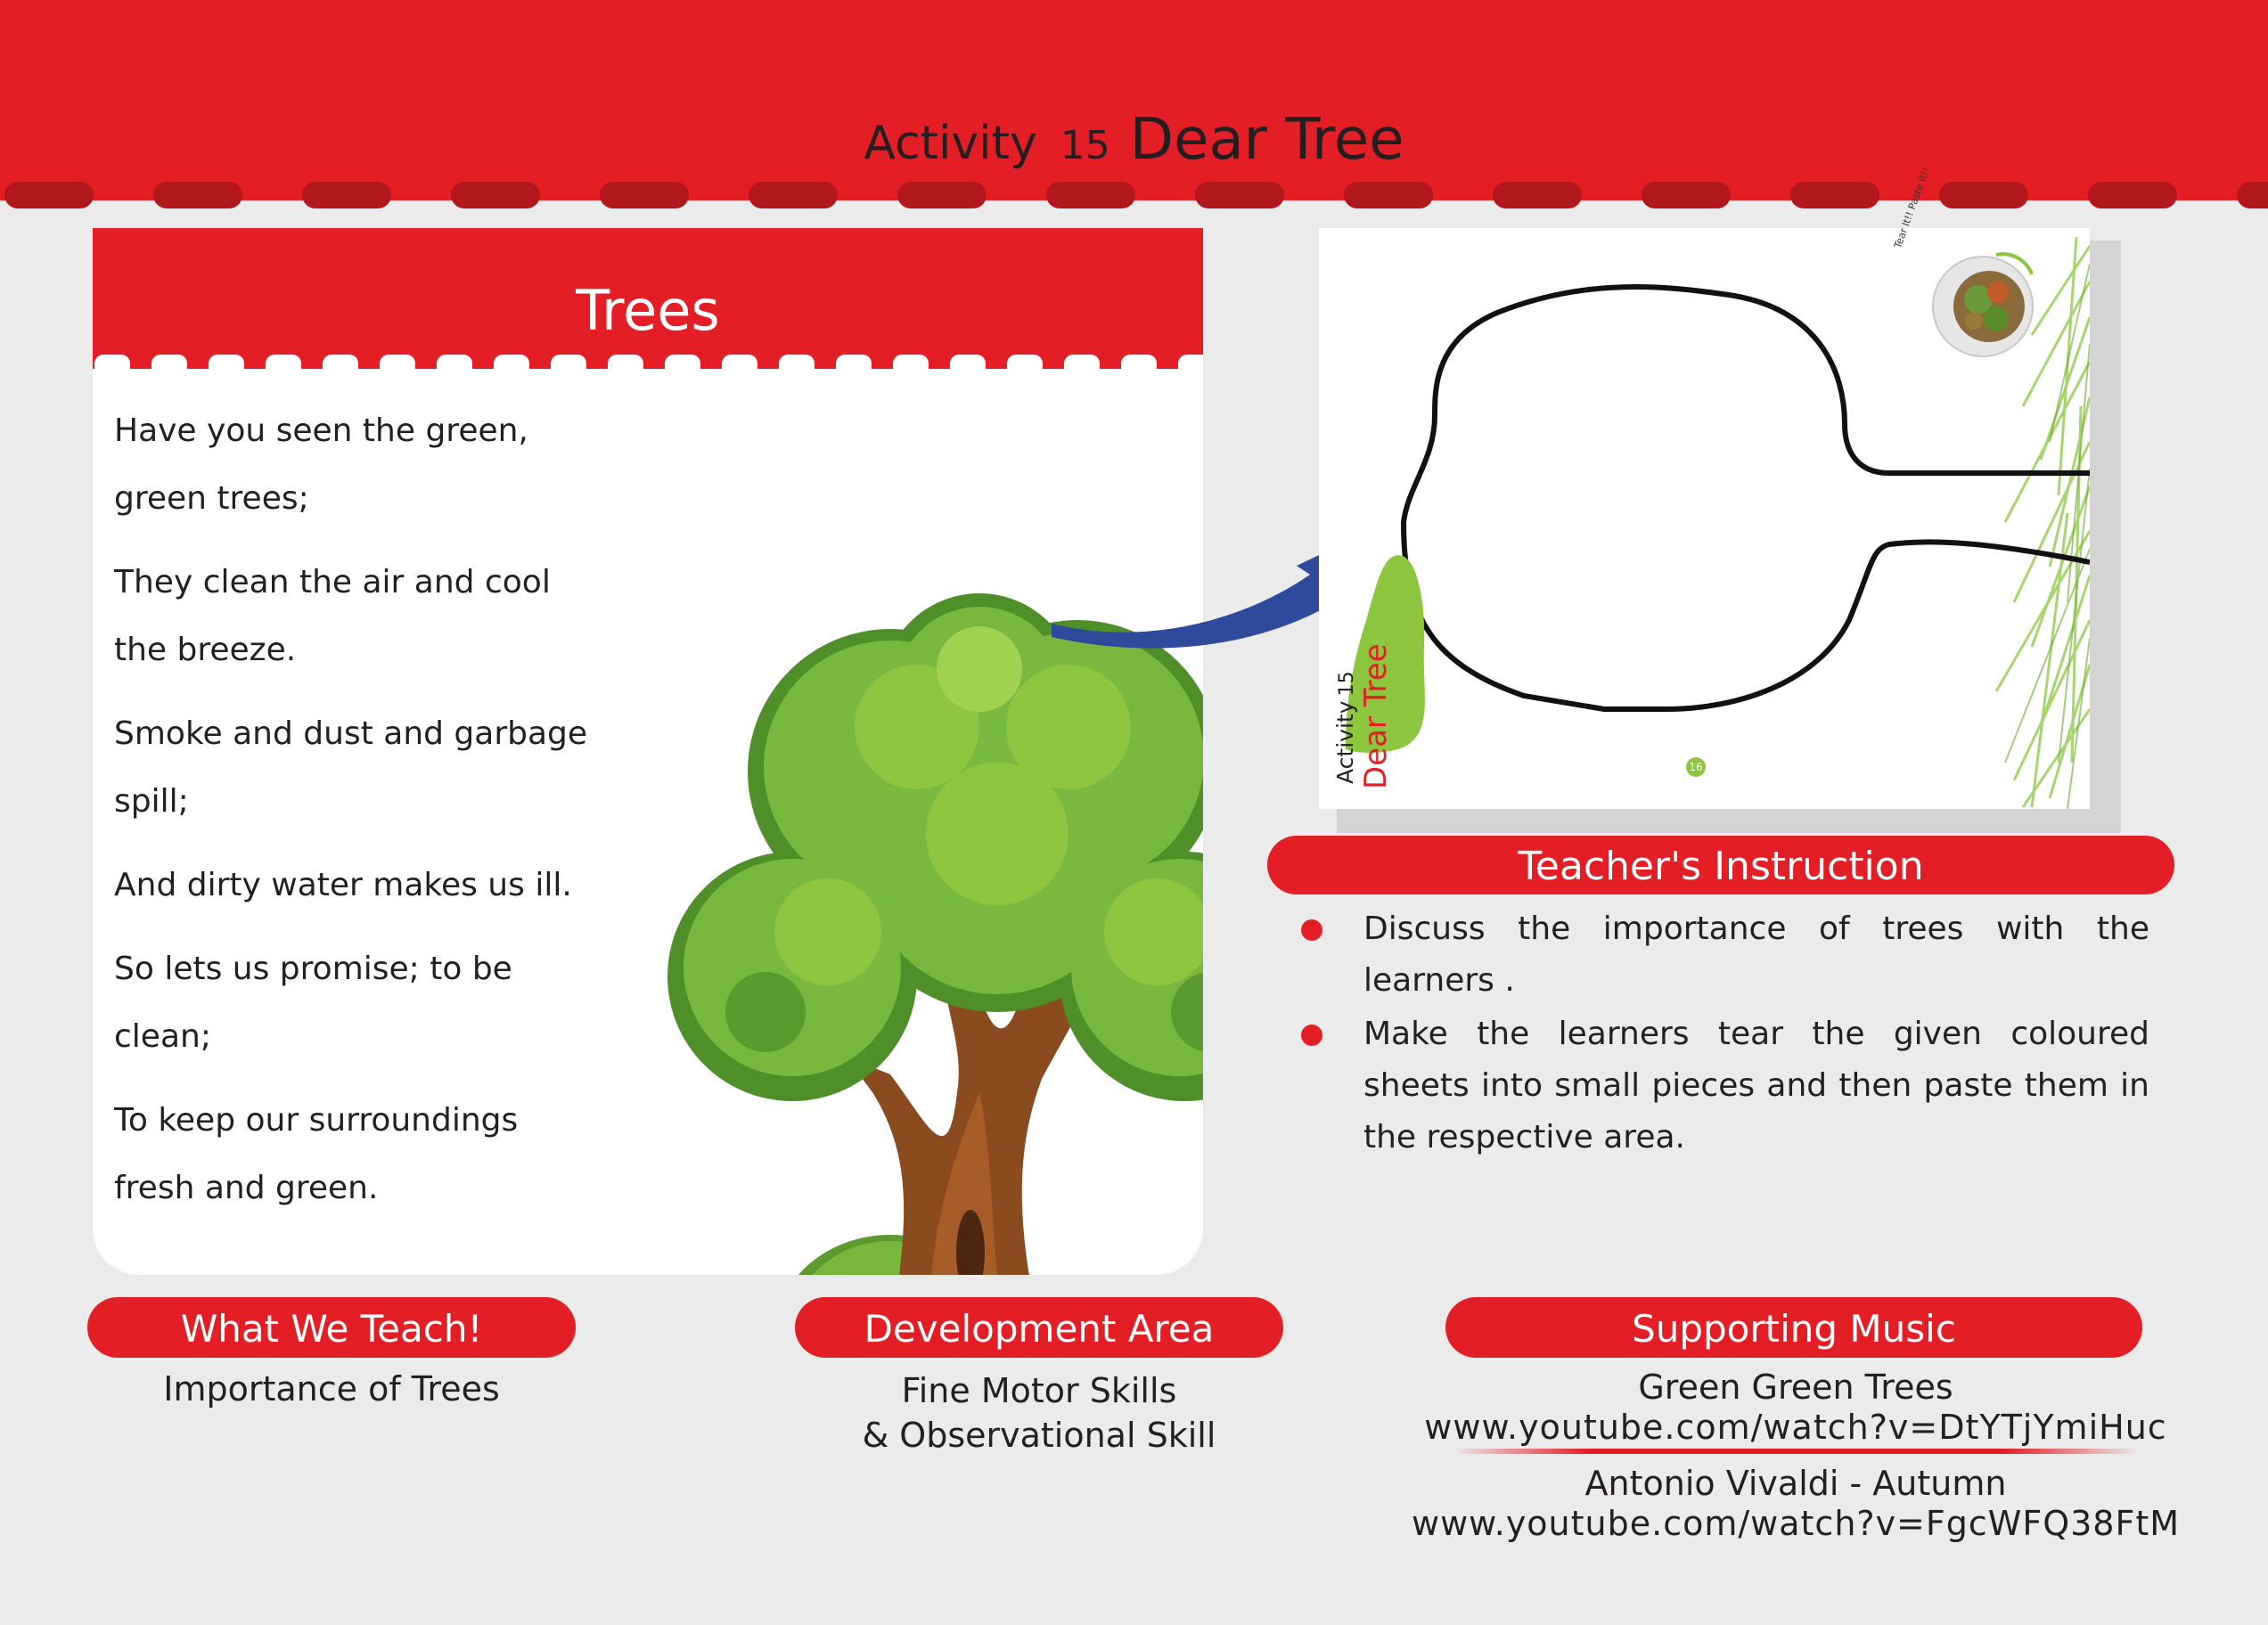  Describe the element at coordinates (1403, 715) in the screenshot. I see `activity-sheet-label: Activity 15 Dear Tree` at that location.